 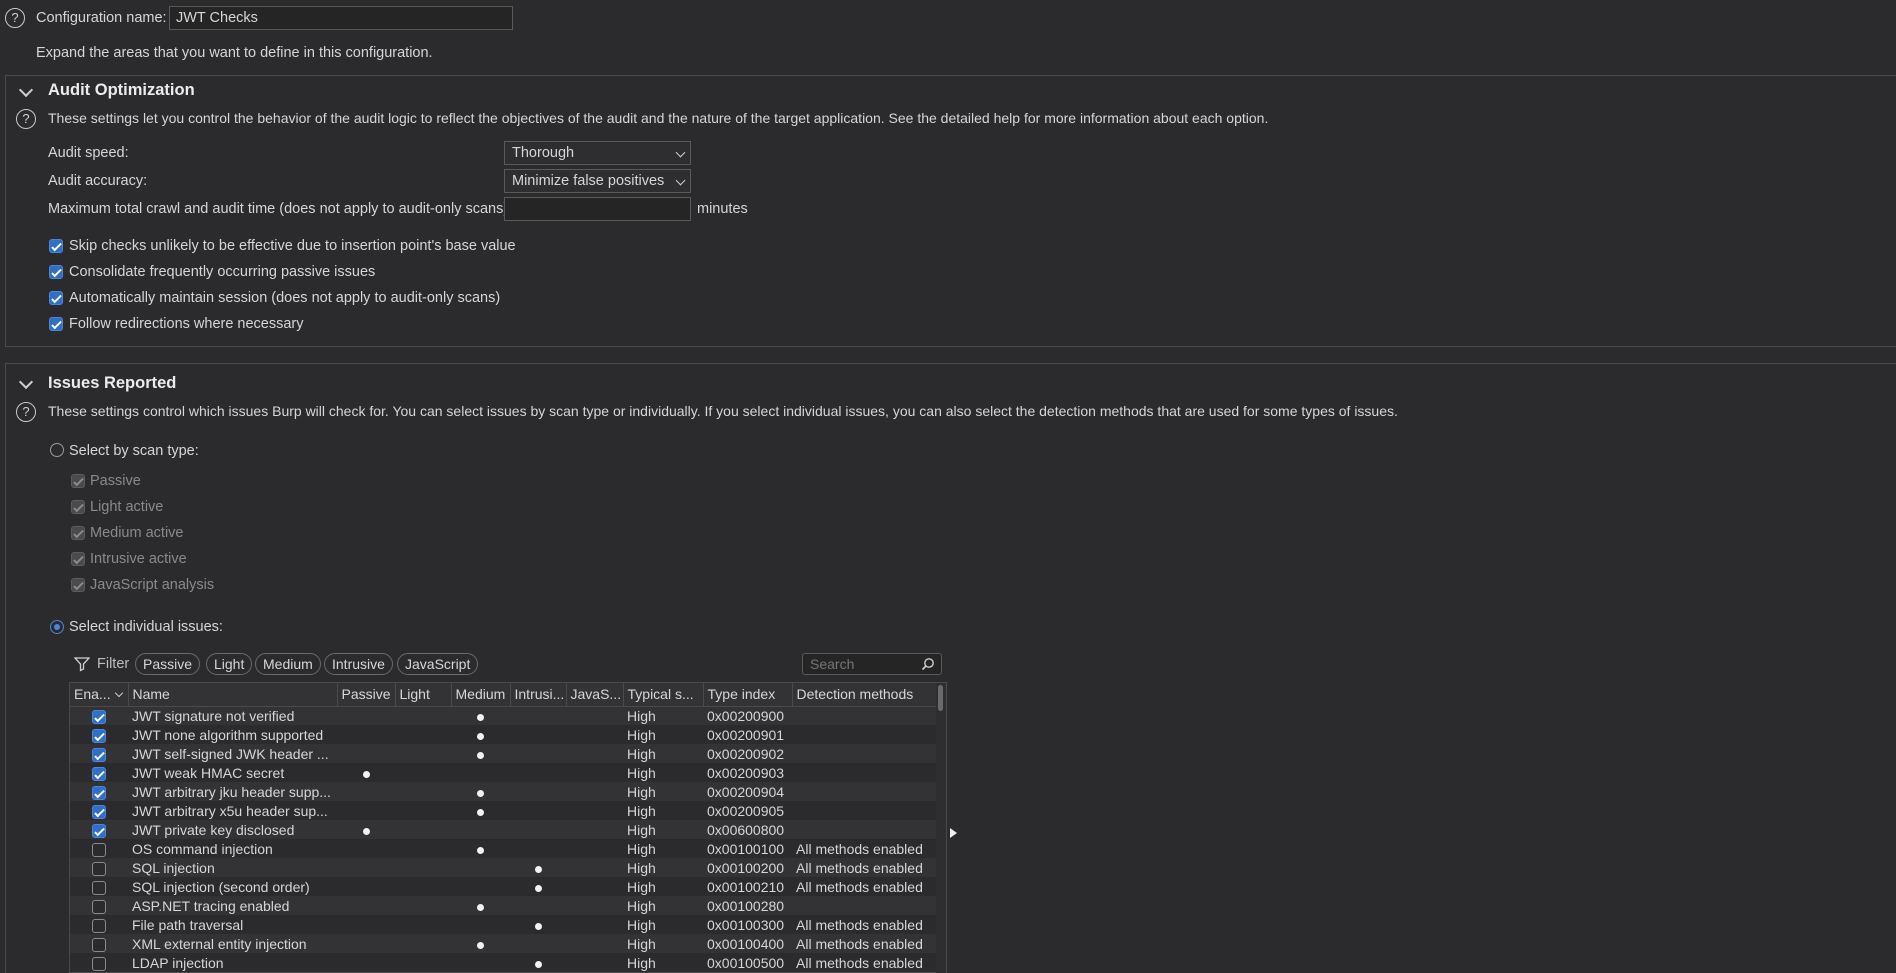 What do you see at coordinates (503, 905) in the screenshot?
I see `table-row: ASP.NET tracing enabled High 0x00100280` at bounding box center [503, 905].